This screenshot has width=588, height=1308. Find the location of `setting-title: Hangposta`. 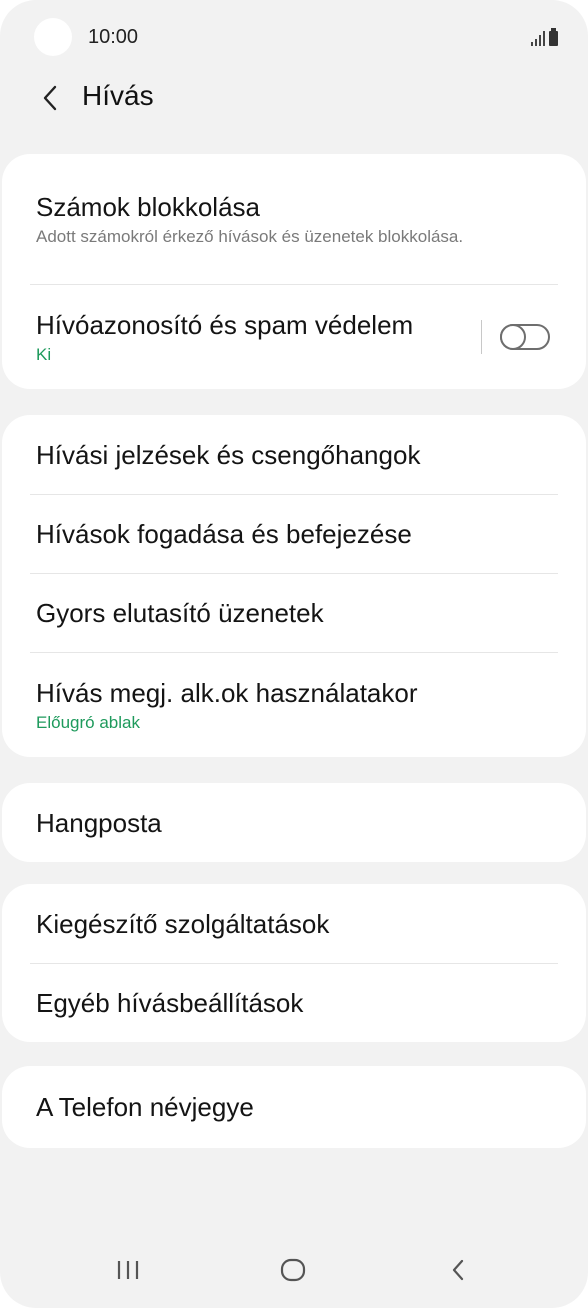

setting-title: Hangposta is located at coordinates (99, 822).